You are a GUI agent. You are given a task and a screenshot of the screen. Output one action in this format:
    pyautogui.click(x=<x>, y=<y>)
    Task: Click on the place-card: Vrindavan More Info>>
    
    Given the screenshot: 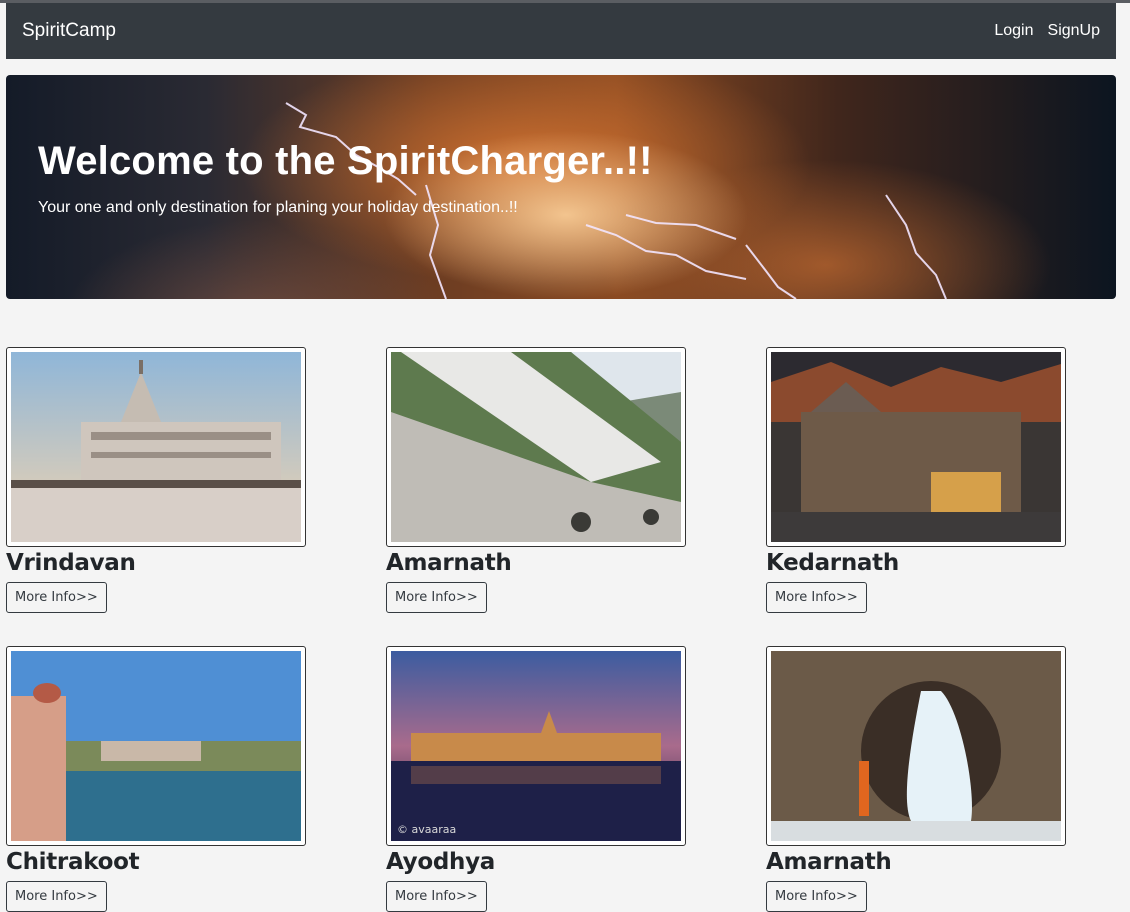 What is the action you would take?
    pyautogui.click(x=156, y=480)
    